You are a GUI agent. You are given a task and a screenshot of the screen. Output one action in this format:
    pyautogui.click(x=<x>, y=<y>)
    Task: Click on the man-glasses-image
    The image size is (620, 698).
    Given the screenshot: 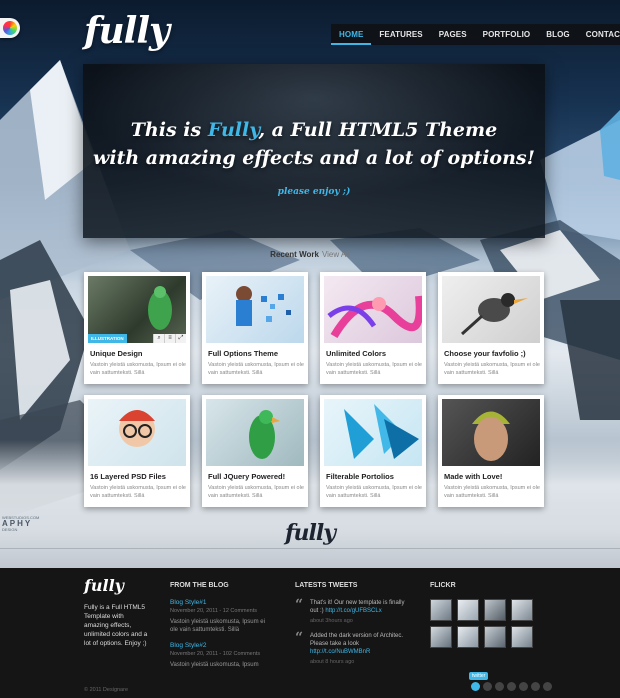 What is the action you would take?
    pyautogui.click(x=137, y=428)
    